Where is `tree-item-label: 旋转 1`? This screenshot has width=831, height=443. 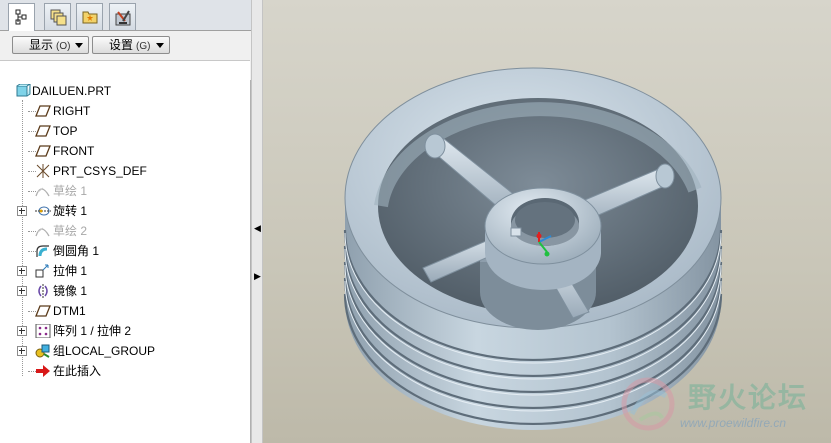 tree-item-label: 旋转 1 is located at coordinates (70, 211).